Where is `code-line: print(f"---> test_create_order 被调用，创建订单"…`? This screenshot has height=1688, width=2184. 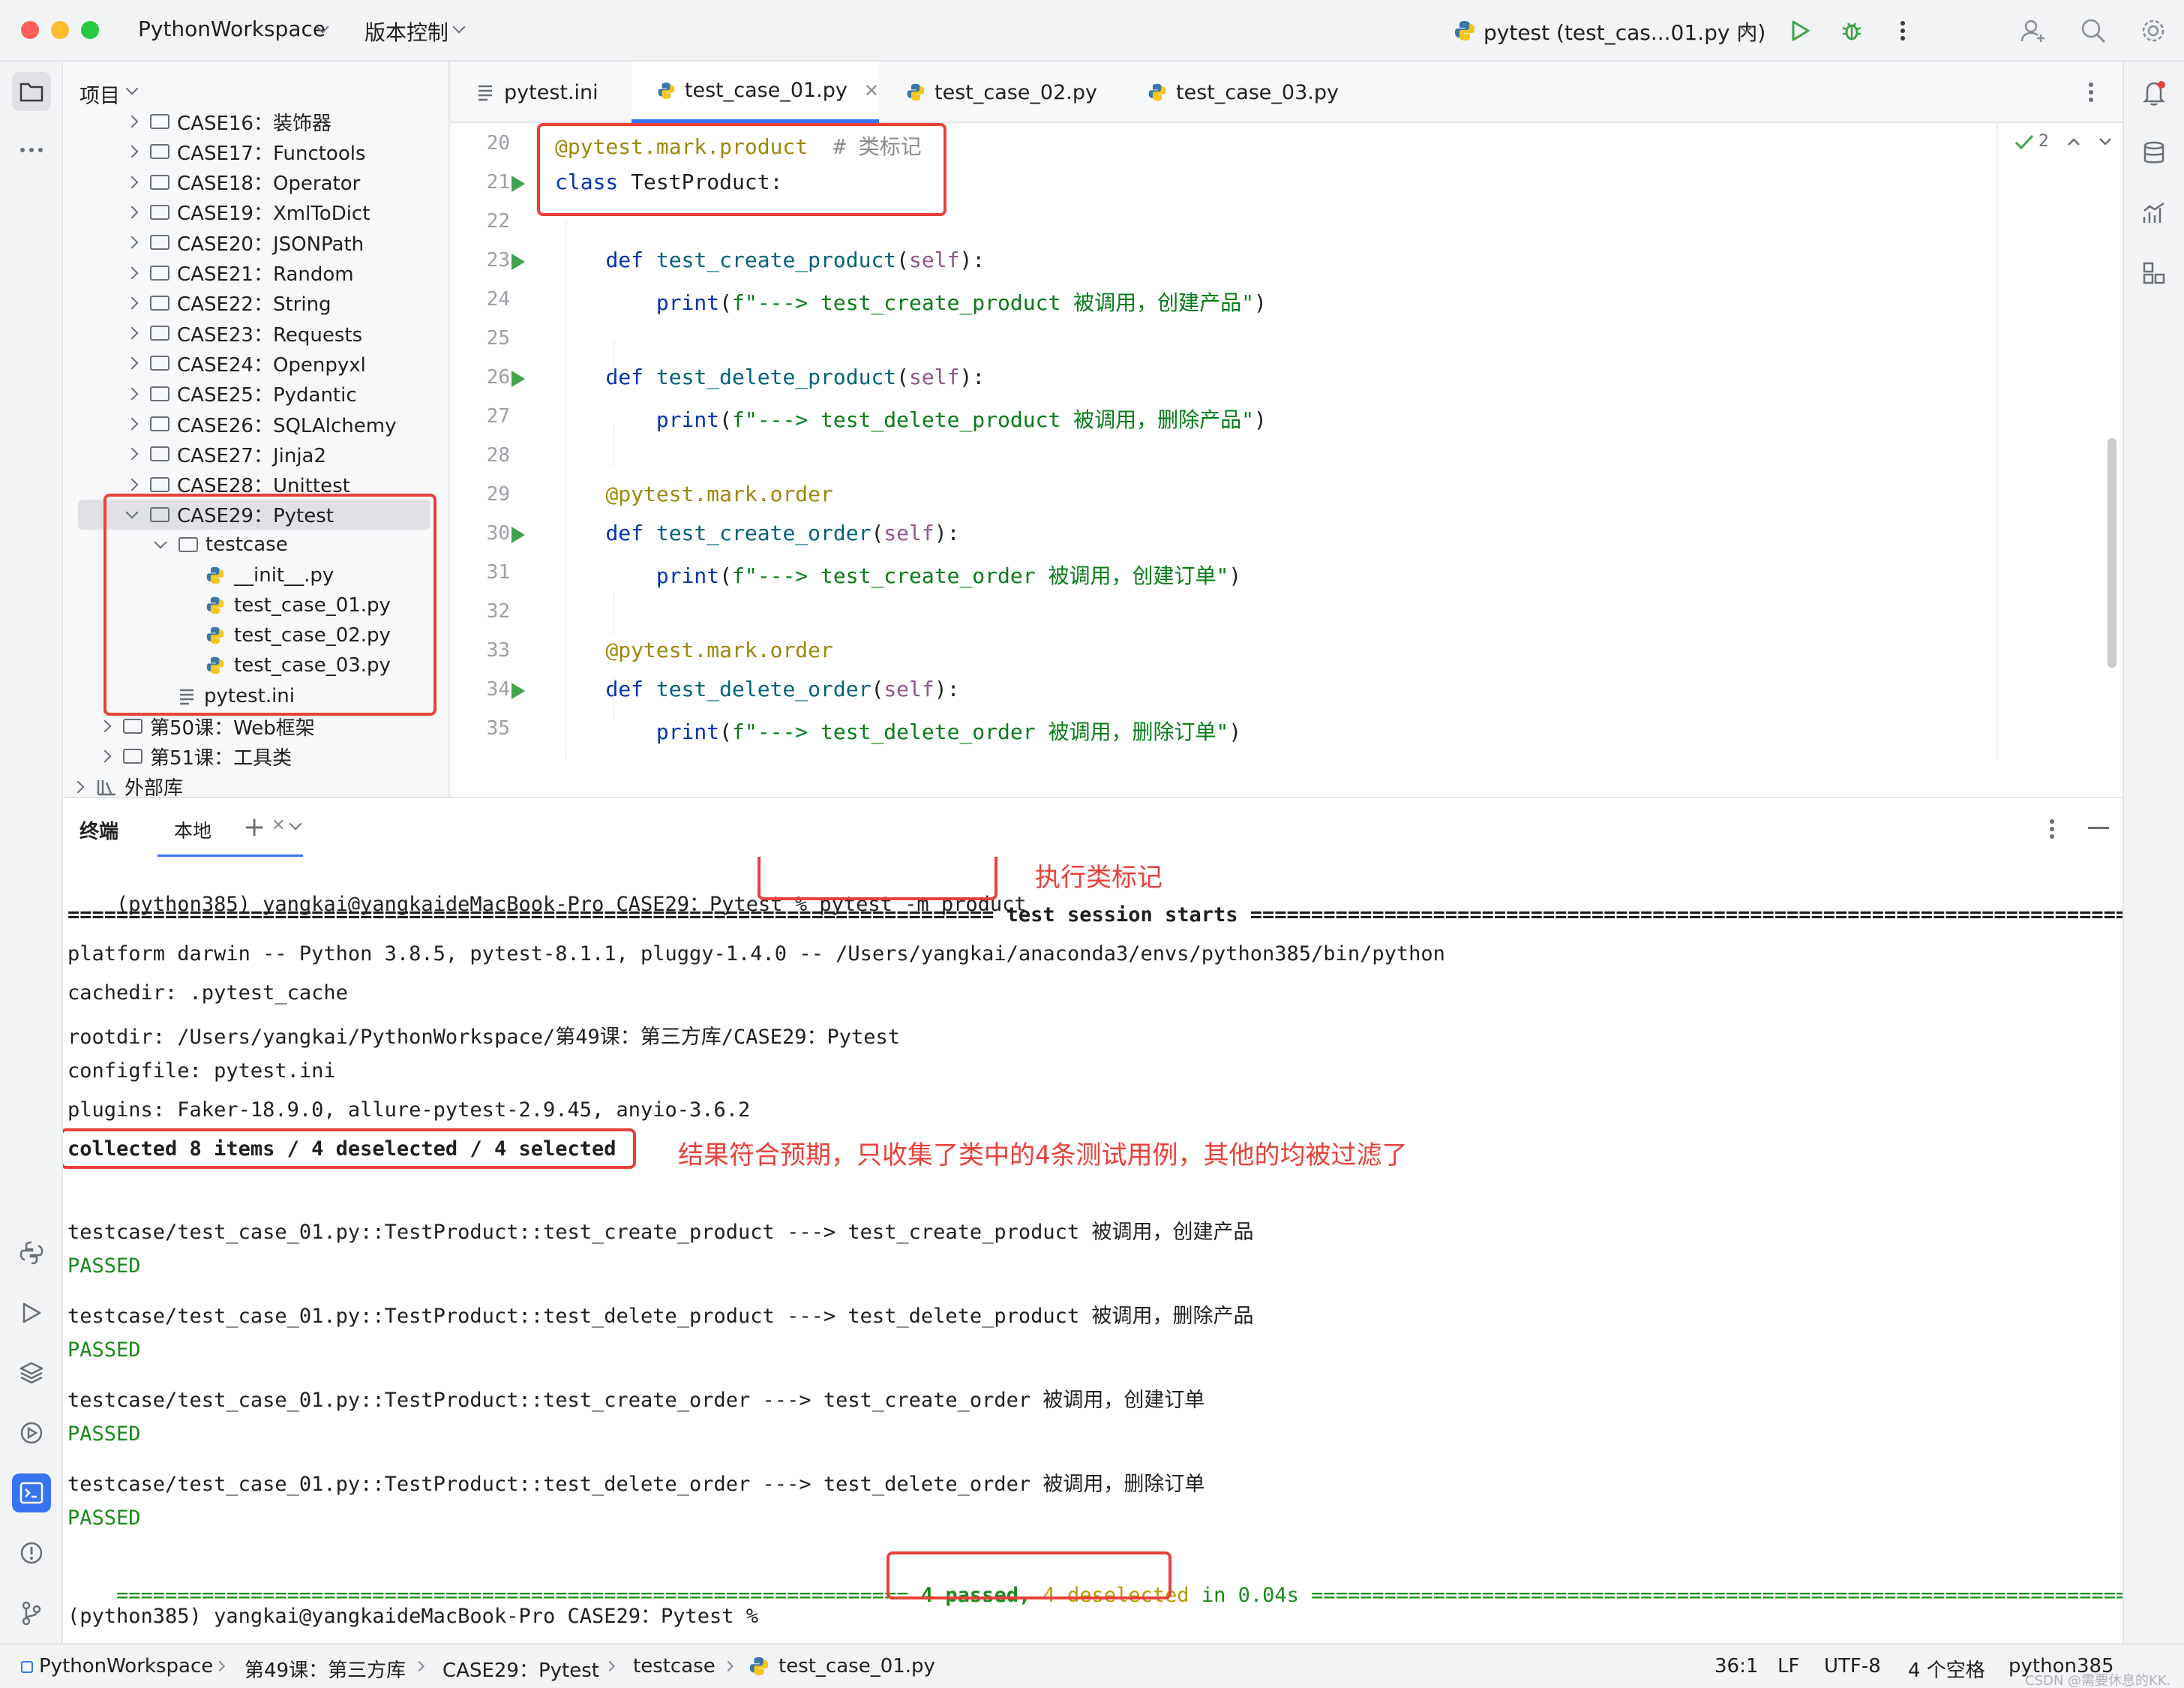 code-line: print(f"---> test_create_order 被调用，创建订单"… is located at coordinates (949, 575).